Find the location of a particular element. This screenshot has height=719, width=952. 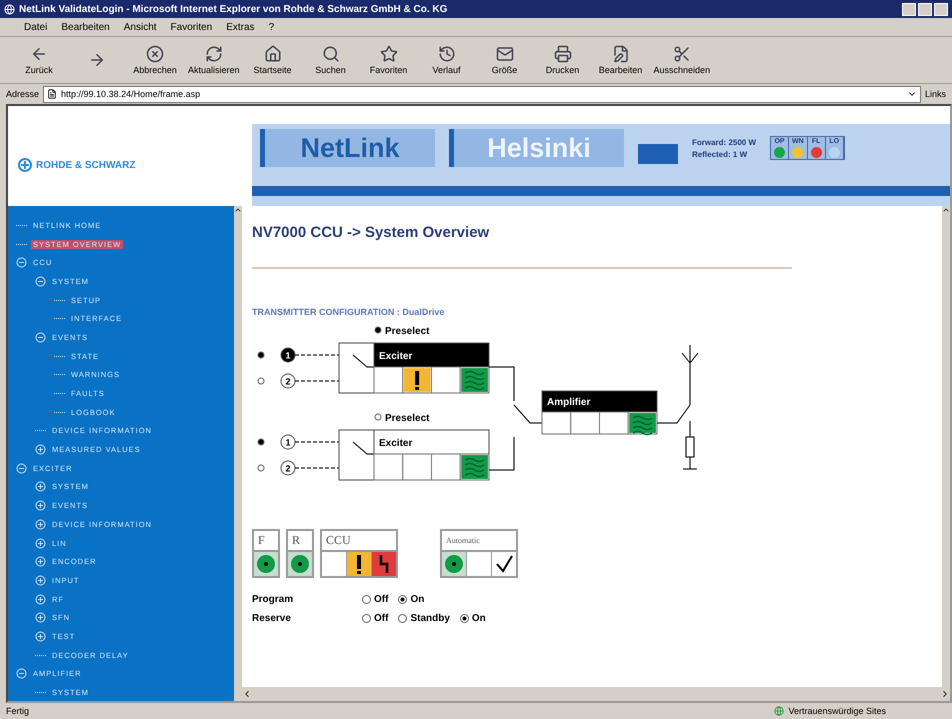

menu-item: Extras is located at coordinates (240, 27).